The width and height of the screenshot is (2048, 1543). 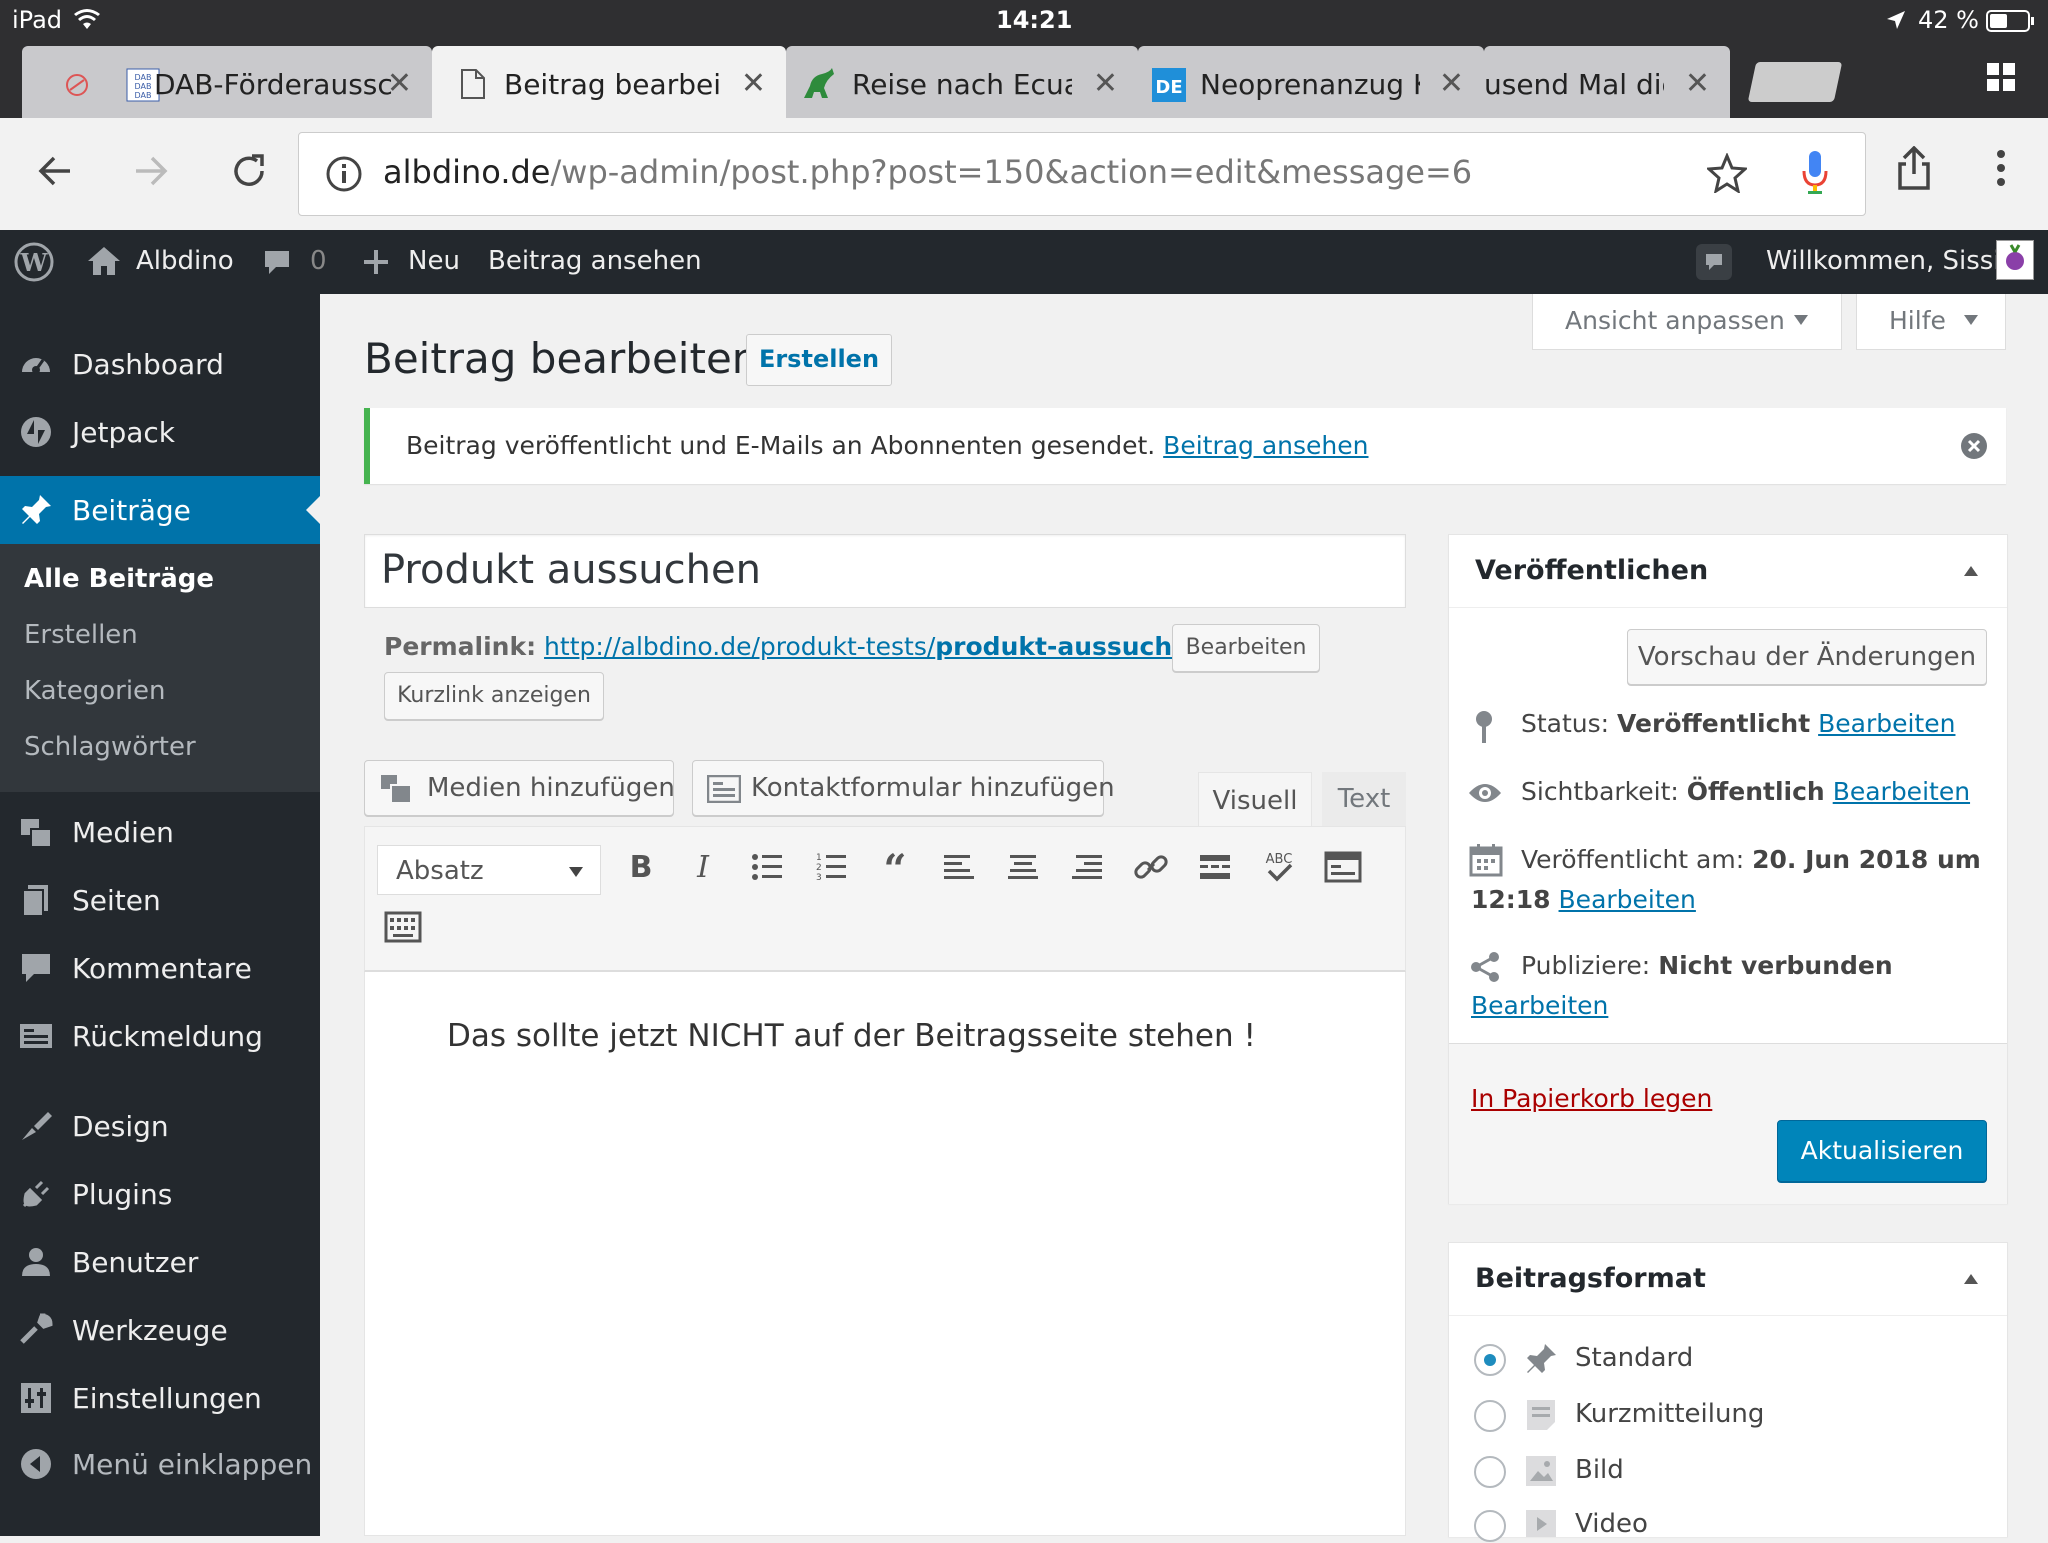 I want to click on format-select: Absatz, so click(x=489, y=870).